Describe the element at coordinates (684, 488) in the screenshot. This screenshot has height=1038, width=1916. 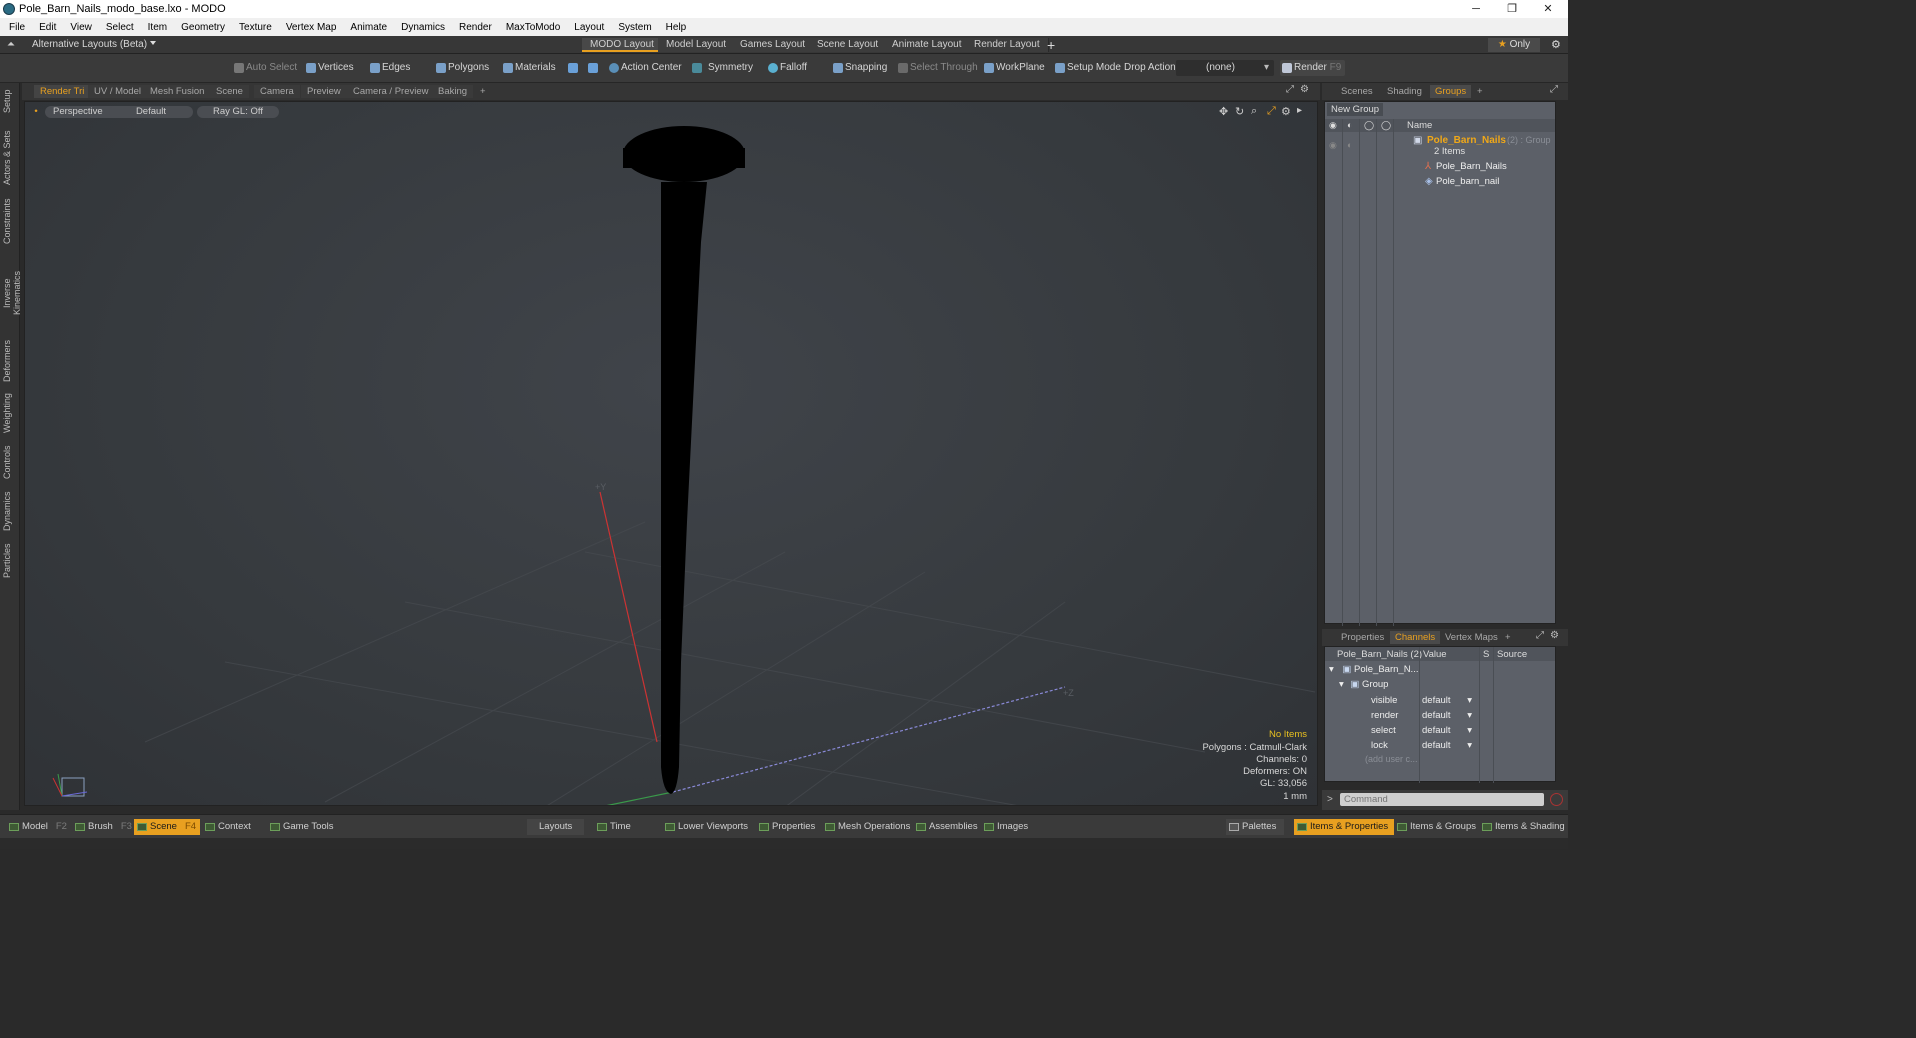
I see `nail-shank` at that location.